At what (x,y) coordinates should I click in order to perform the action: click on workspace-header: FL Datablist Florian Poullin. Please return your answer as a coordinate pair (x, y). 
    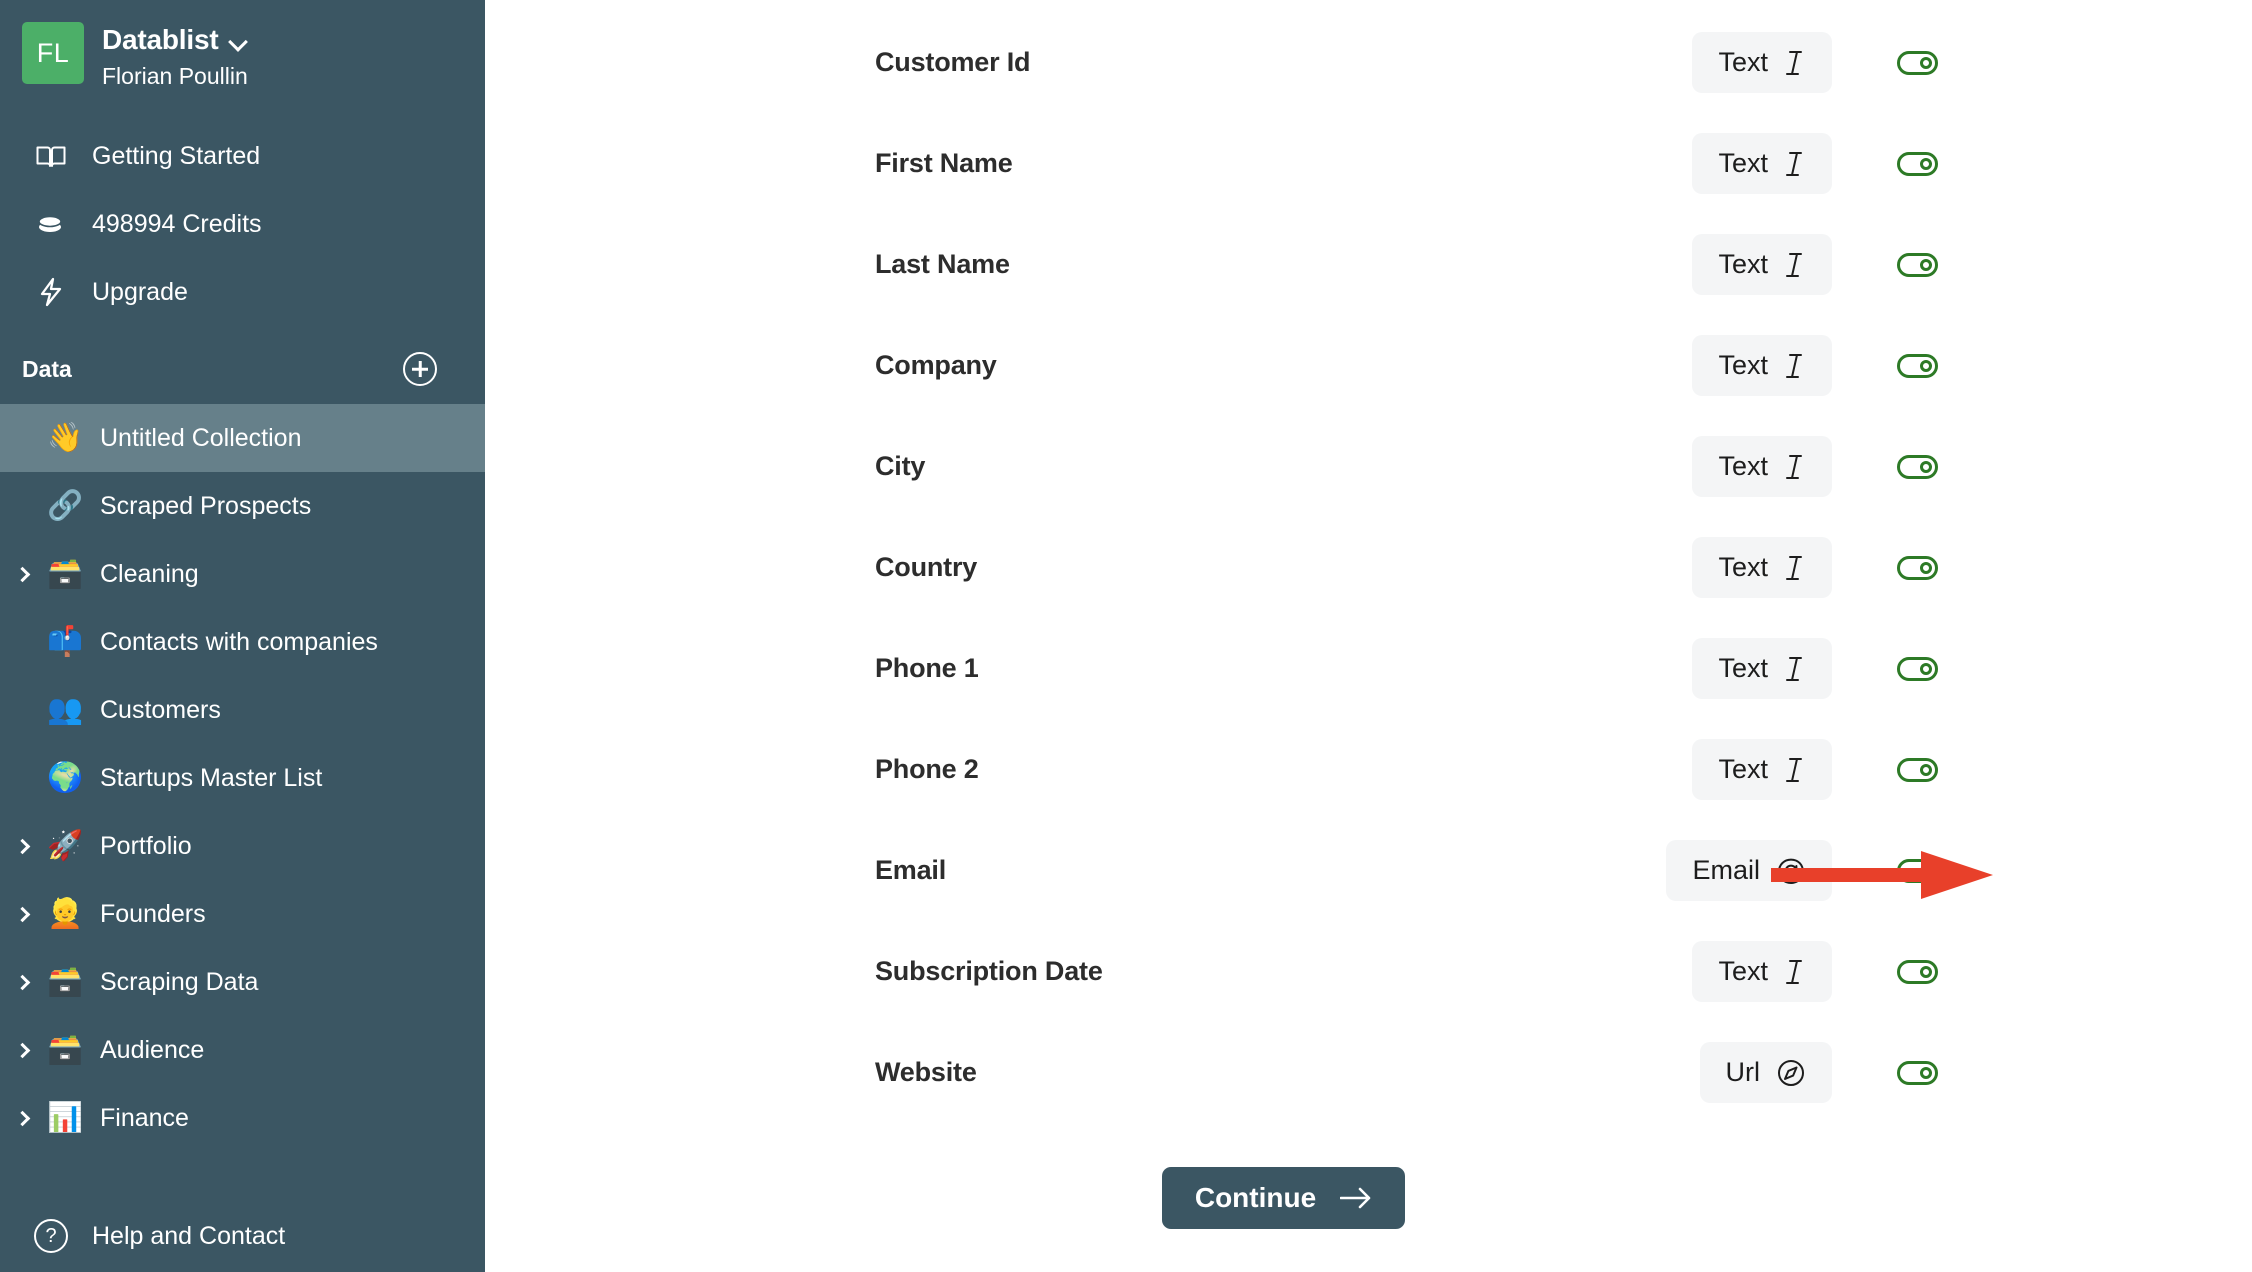
    Looking at the image, I should click on (242, 45).